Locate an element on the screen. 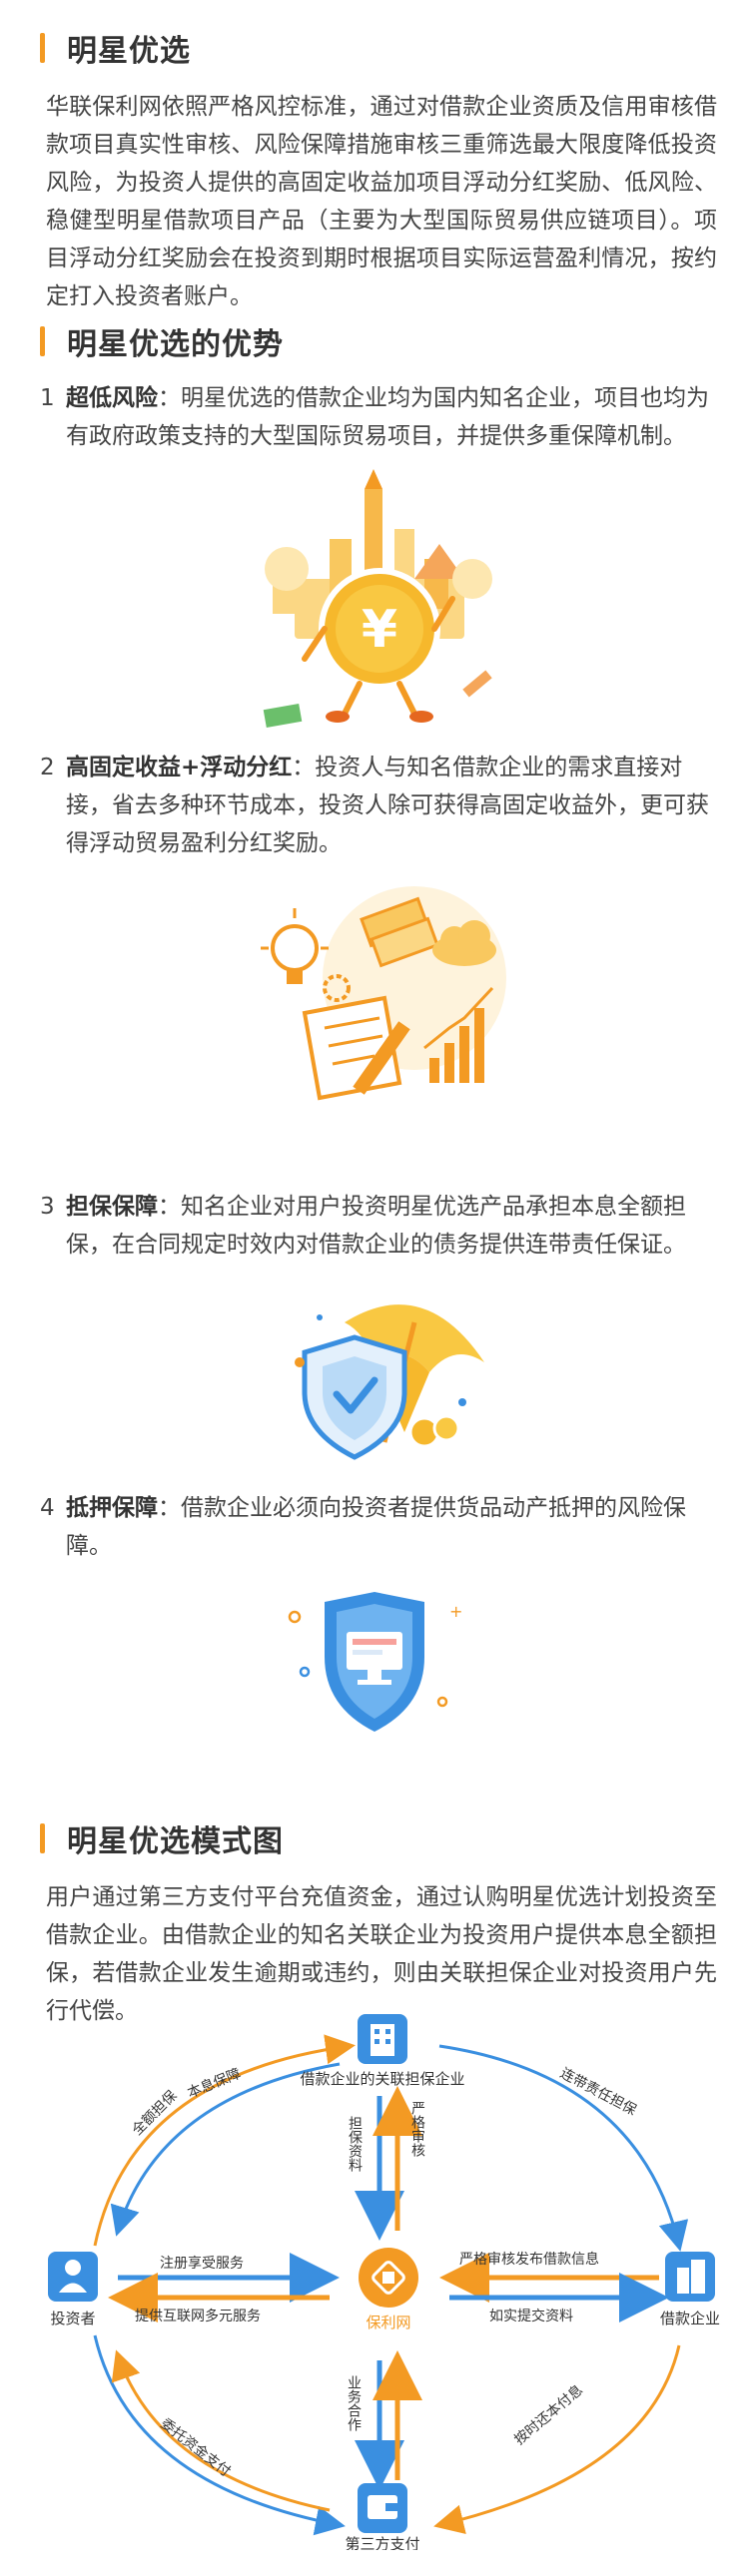 The image size is (749, 2576). label-provide-service: 提供互联网多元服务 is located at coordinates (198, 2316).